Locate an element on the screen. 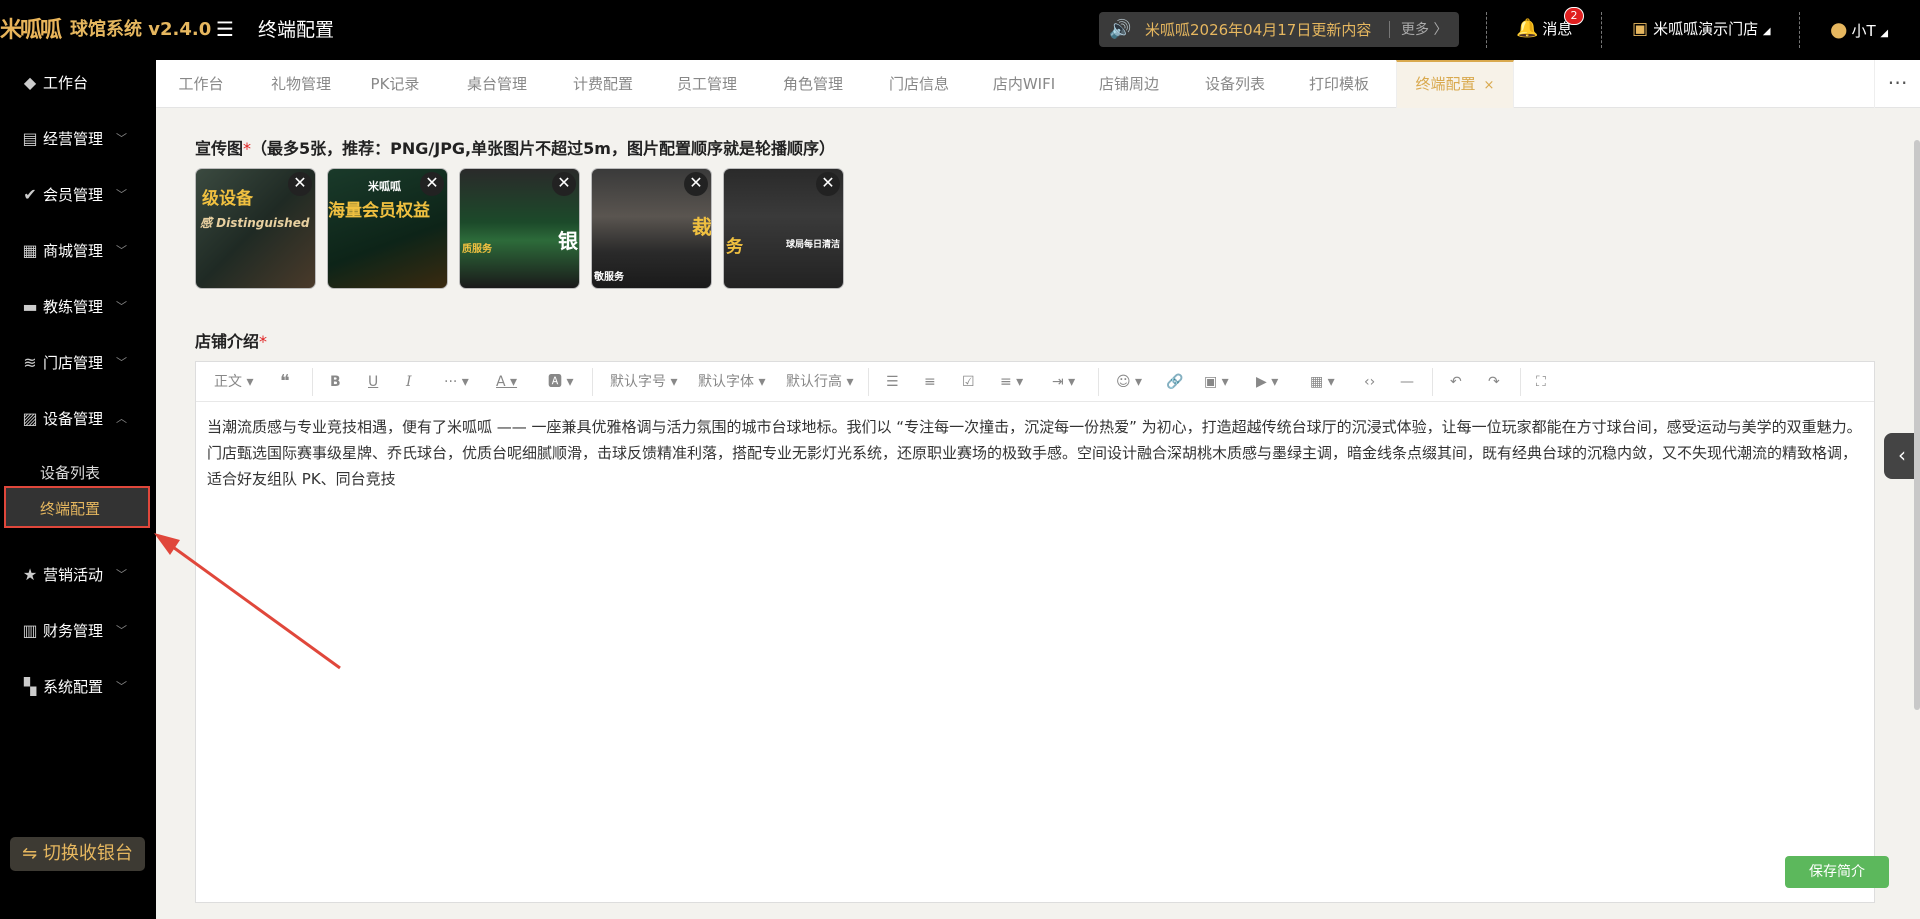  messages-button: 🔔 消息 is located at coordinates (1544, 29).